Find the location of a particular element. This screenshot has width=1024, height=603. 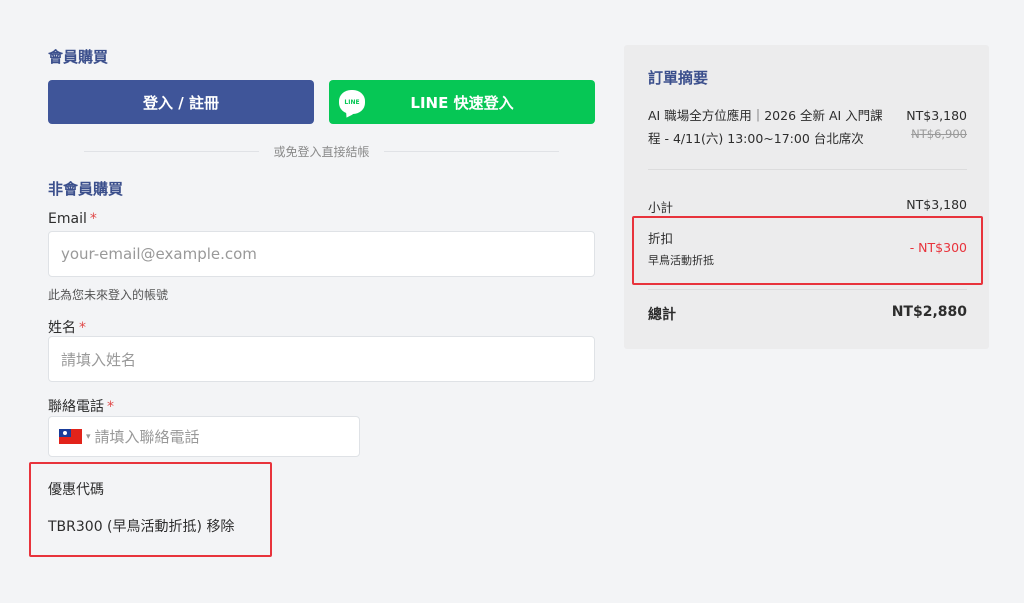

line-logo-icon: LINE is located at coordinates (352, 102).